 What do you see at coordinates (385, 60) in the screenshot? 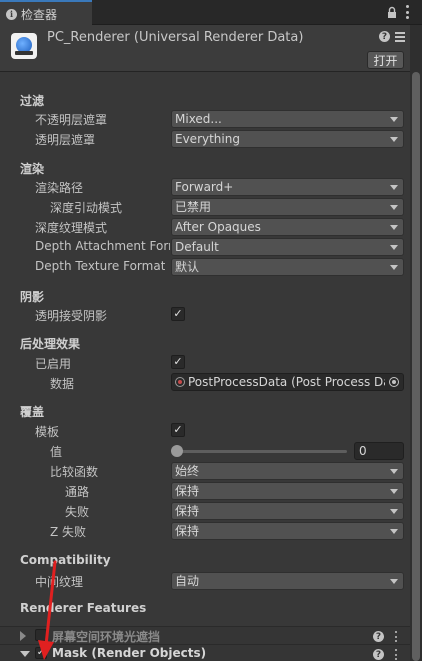
I see `open-button: 打开` at bounding box center [385, 60].